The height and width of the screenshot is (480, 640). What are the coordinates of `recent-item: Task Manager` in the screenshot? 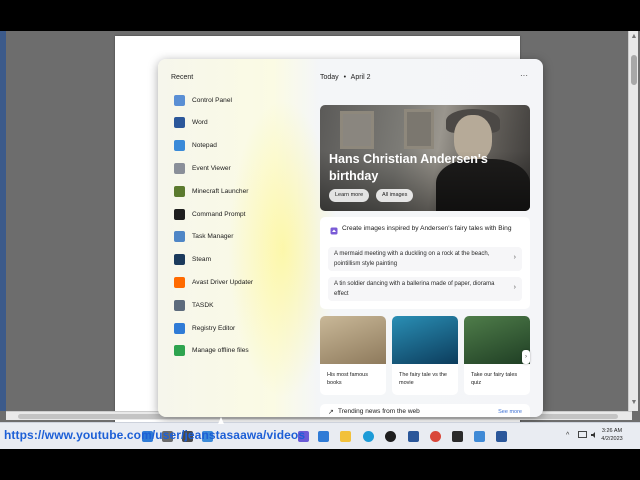 It's located at (244, 237).